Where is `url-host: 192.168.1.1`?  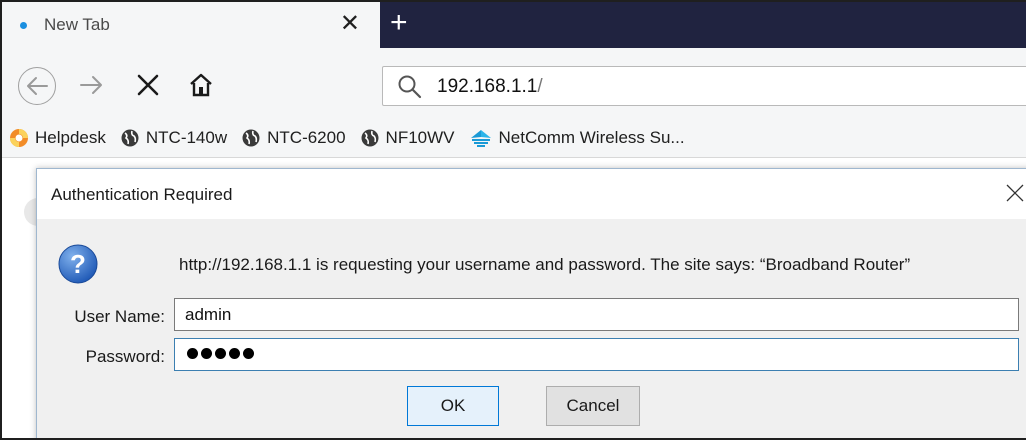
url-host: 192.168.1.1 is located at coordinates (487, 86).